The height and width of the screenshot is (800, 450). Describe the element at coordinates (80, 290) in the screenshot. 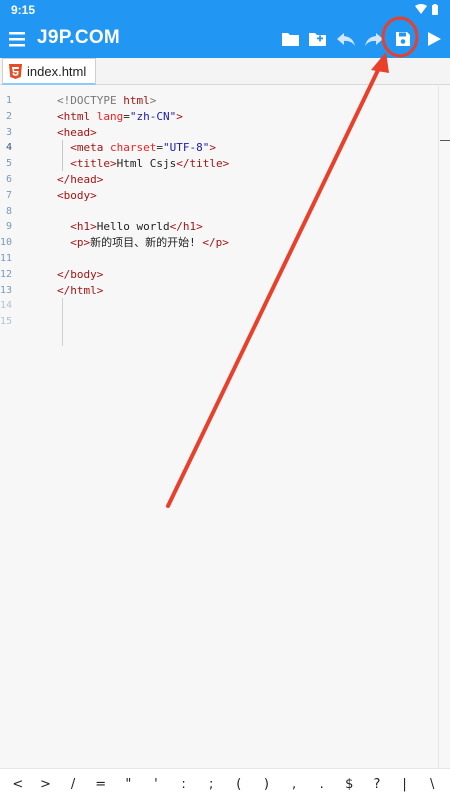

I see `code-token: </html>` at that location.